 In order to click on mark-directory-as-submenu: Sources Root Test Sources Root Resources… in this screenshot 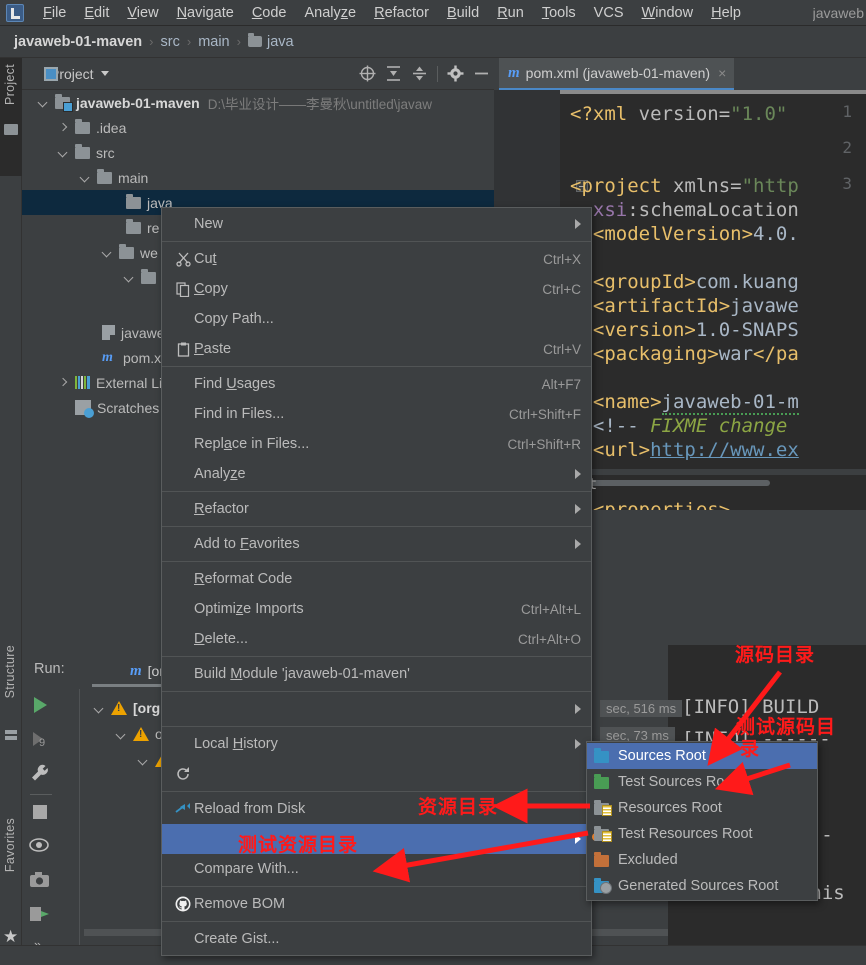, I will do `click(702, 821)`.